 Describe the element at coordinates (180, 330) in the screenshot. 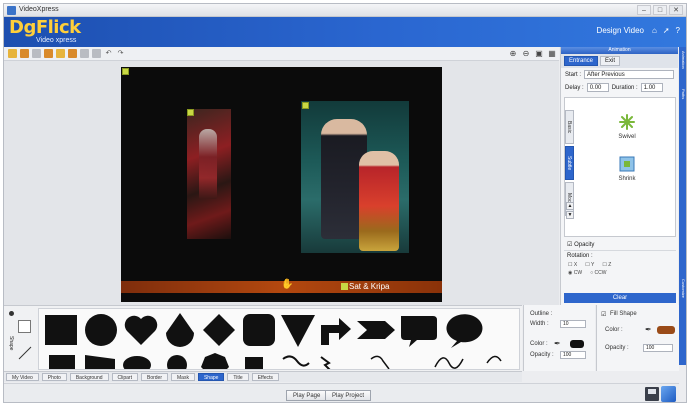

I see `shape-teardrop` at that location.